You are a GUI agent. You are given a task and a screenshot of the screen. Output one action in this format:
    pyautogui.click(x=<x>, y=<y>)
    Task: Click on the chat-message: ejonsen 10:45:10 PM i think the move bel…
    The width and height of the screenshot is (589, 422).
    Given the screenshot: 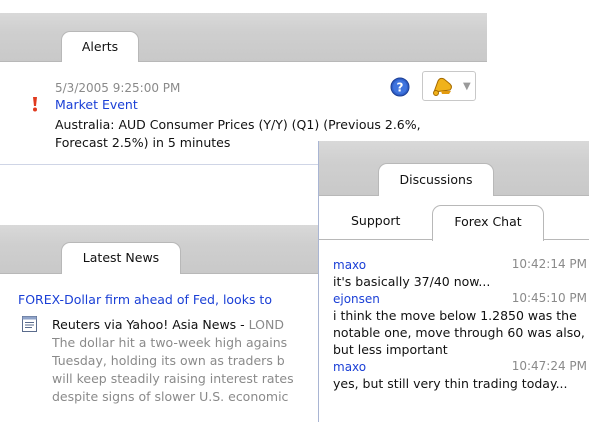 What is the action you would take?
    pyautogui.click(x=461, y=324)
    